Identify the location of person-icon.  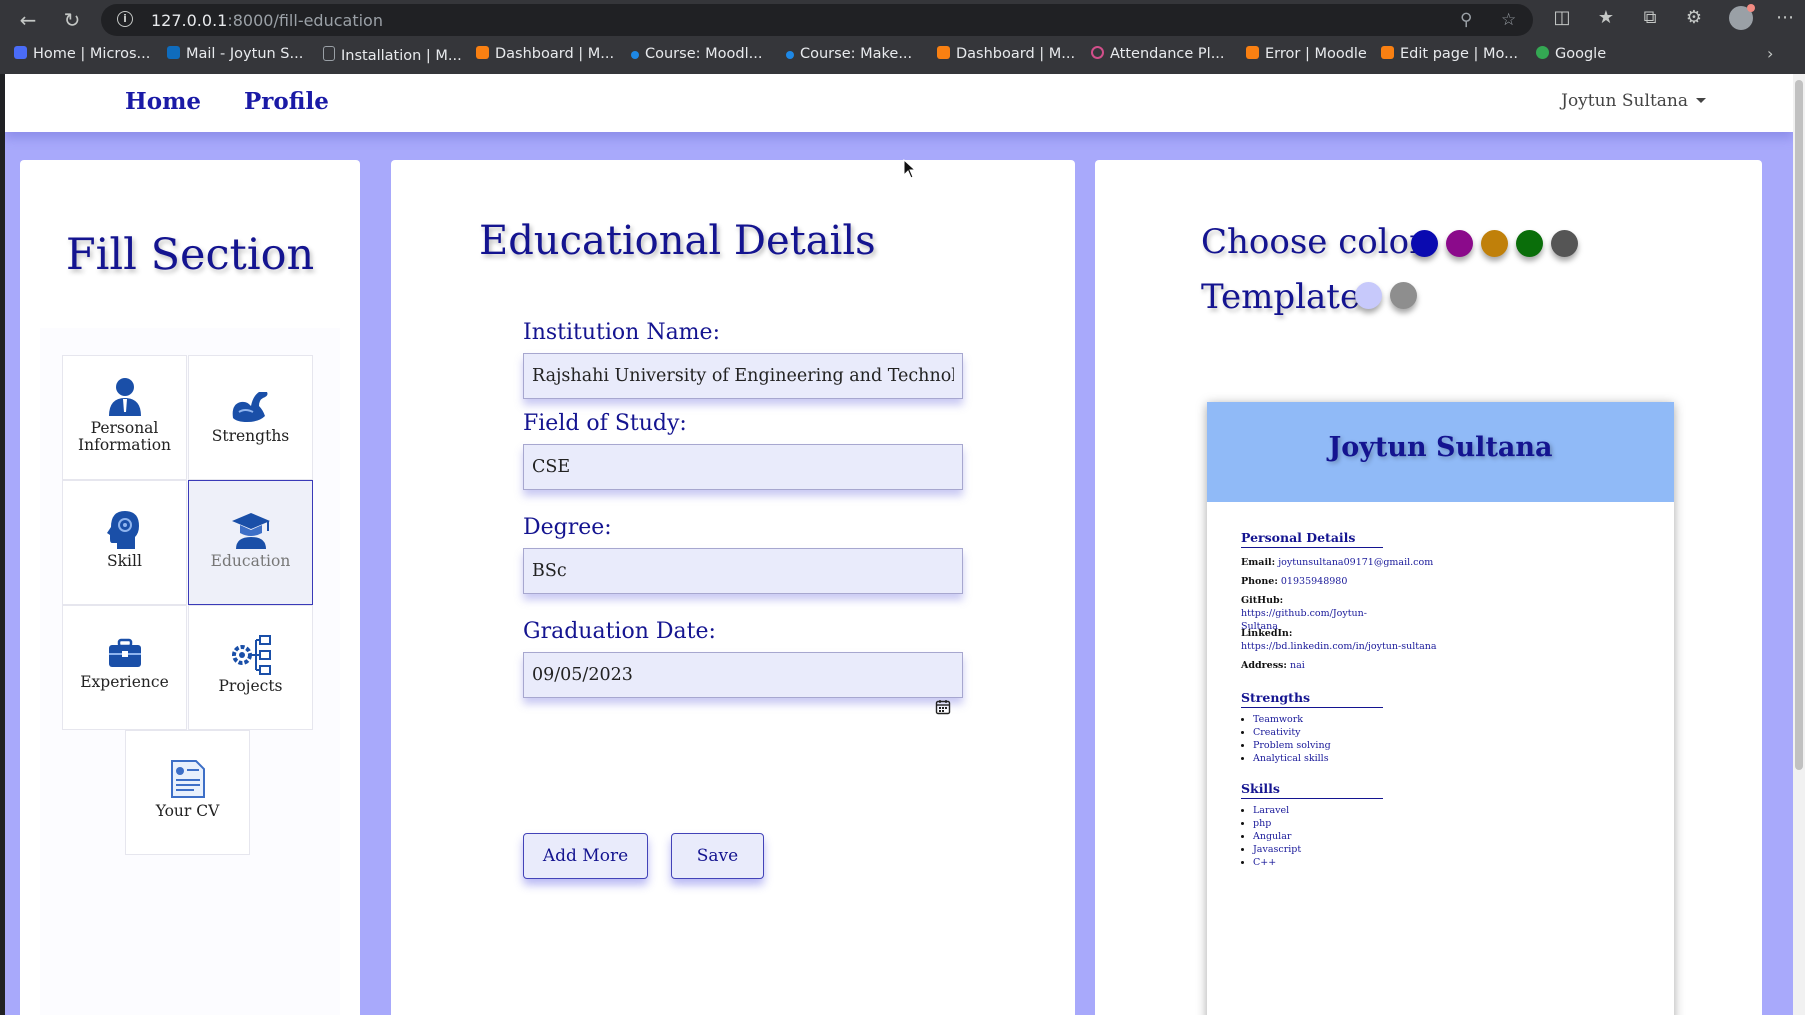
(124, 397).